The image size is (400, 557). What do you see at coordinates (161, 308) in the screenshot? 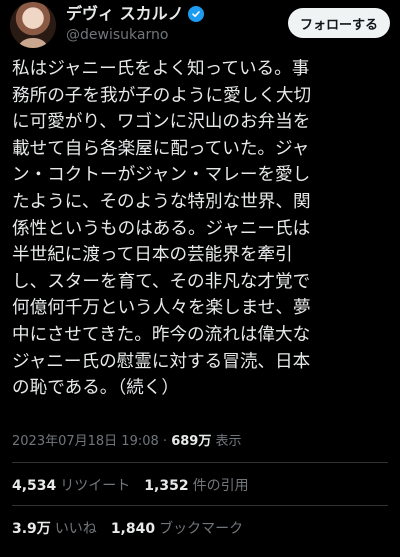
I see `tweet-text-line: 何億何千万という人々を楽しませ、夢` at bounding box center [161, 308].